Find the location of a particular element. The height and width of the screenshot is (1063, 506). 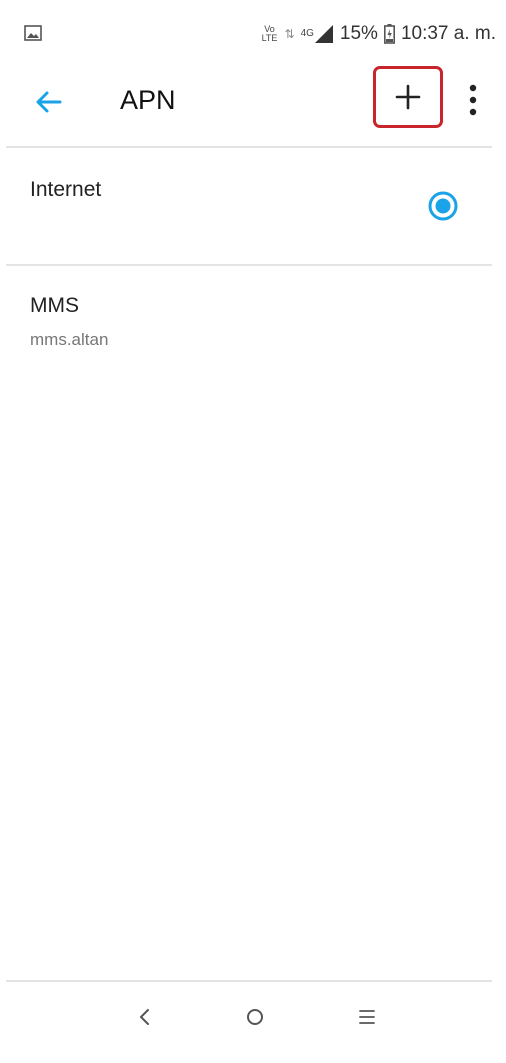

signal-icon is located at coordinates (323, 34).